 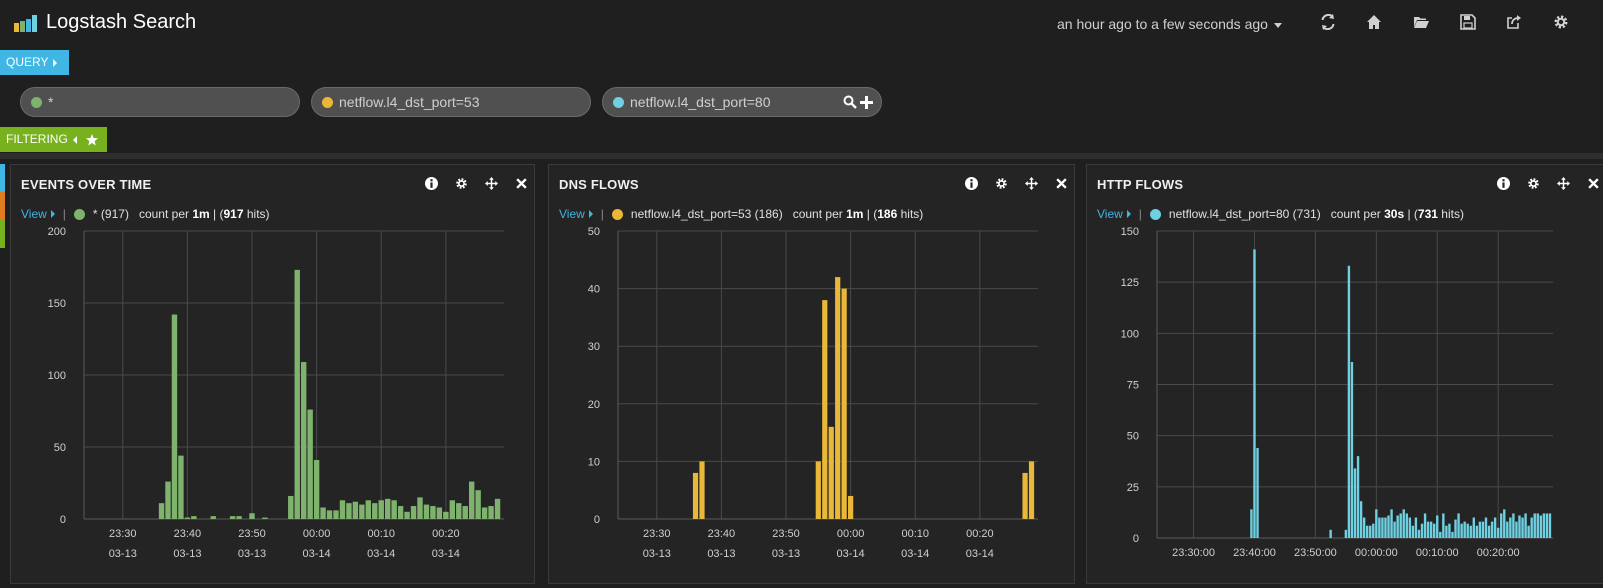 What do you see at coordinates (187, 554) in the screenshot?
I see `x-tick-date-label: 03-13` at bounding box center [187, 554].